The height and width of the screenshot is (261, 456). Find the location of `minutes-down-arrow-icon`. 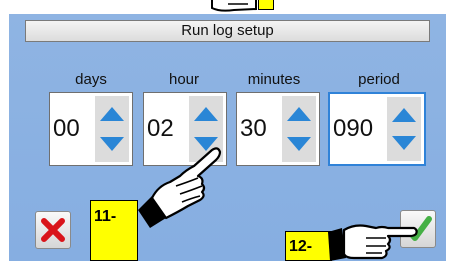

minutes-down-arrow-icon is located at coordinates (299, 145).